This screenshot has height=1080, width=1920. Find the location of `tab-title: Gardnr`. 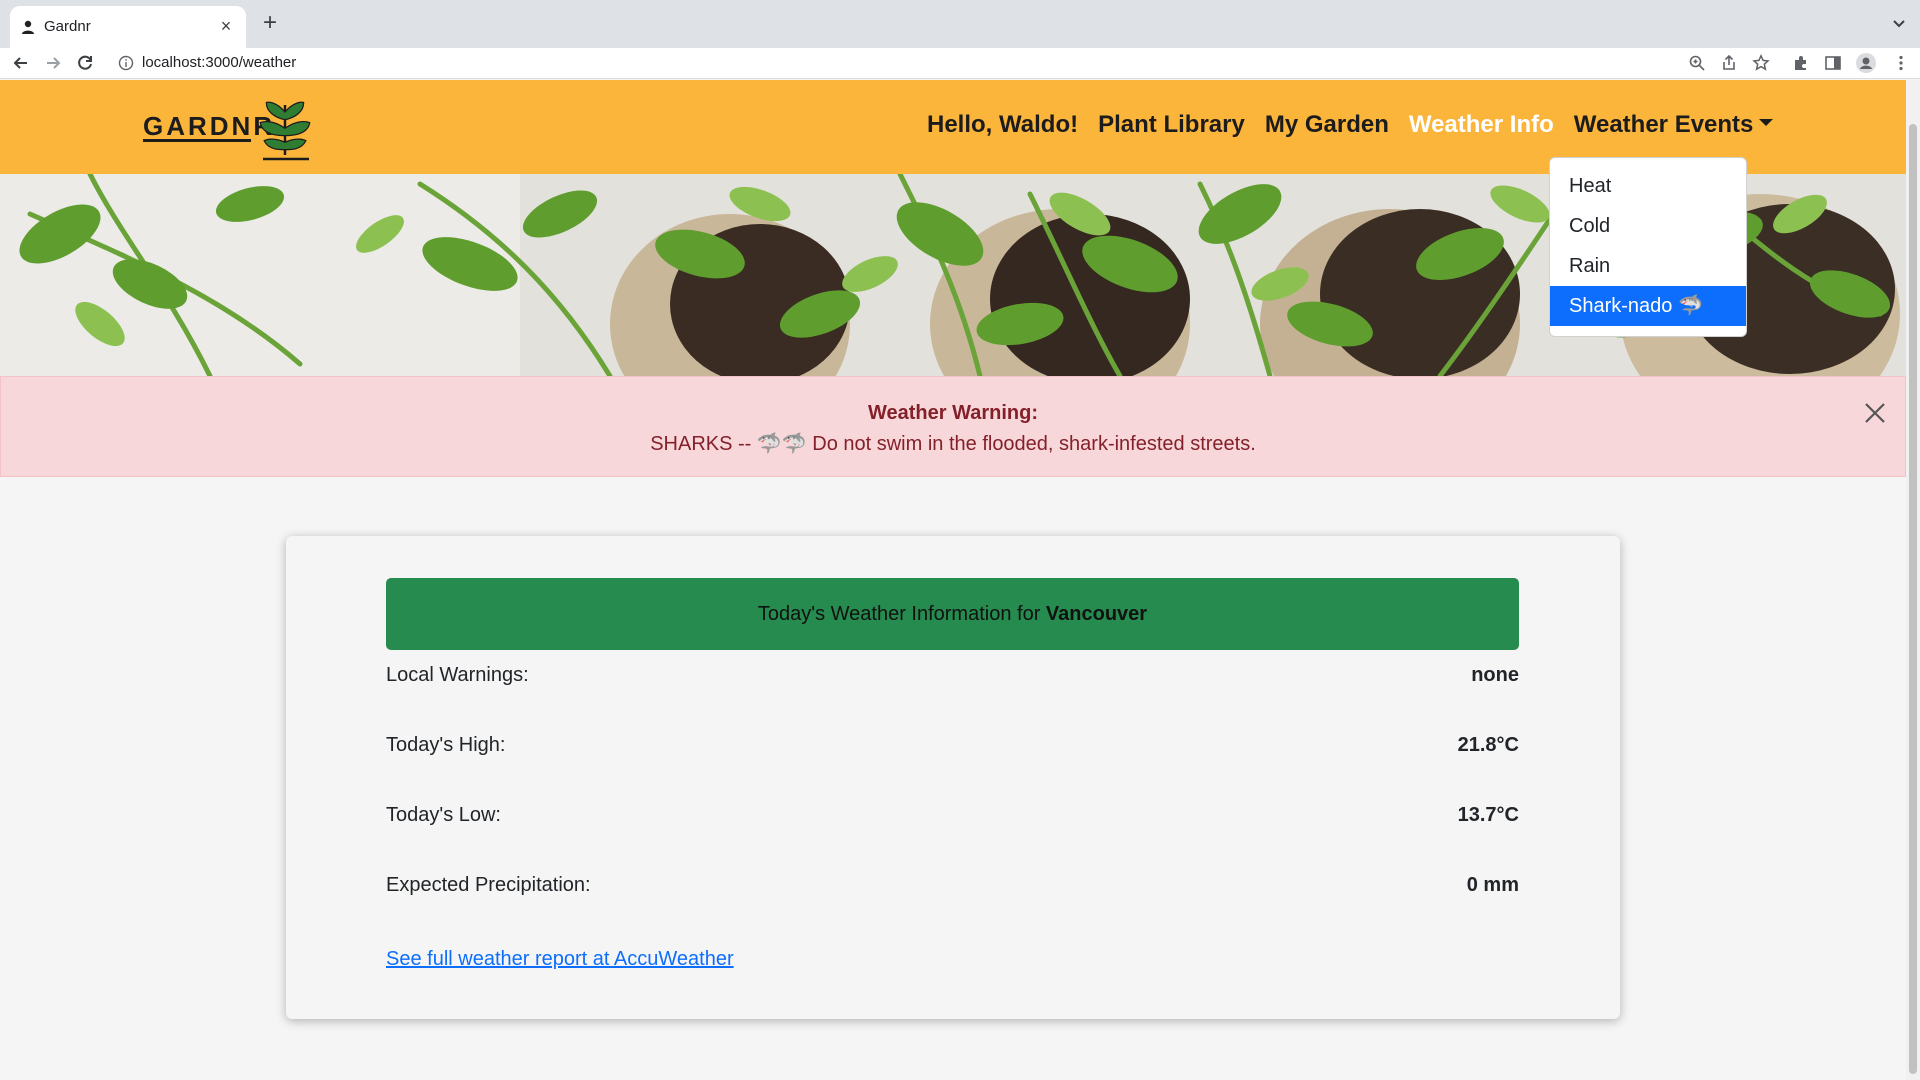

tab-title: Gardnr is located at coordinates (67, 26).